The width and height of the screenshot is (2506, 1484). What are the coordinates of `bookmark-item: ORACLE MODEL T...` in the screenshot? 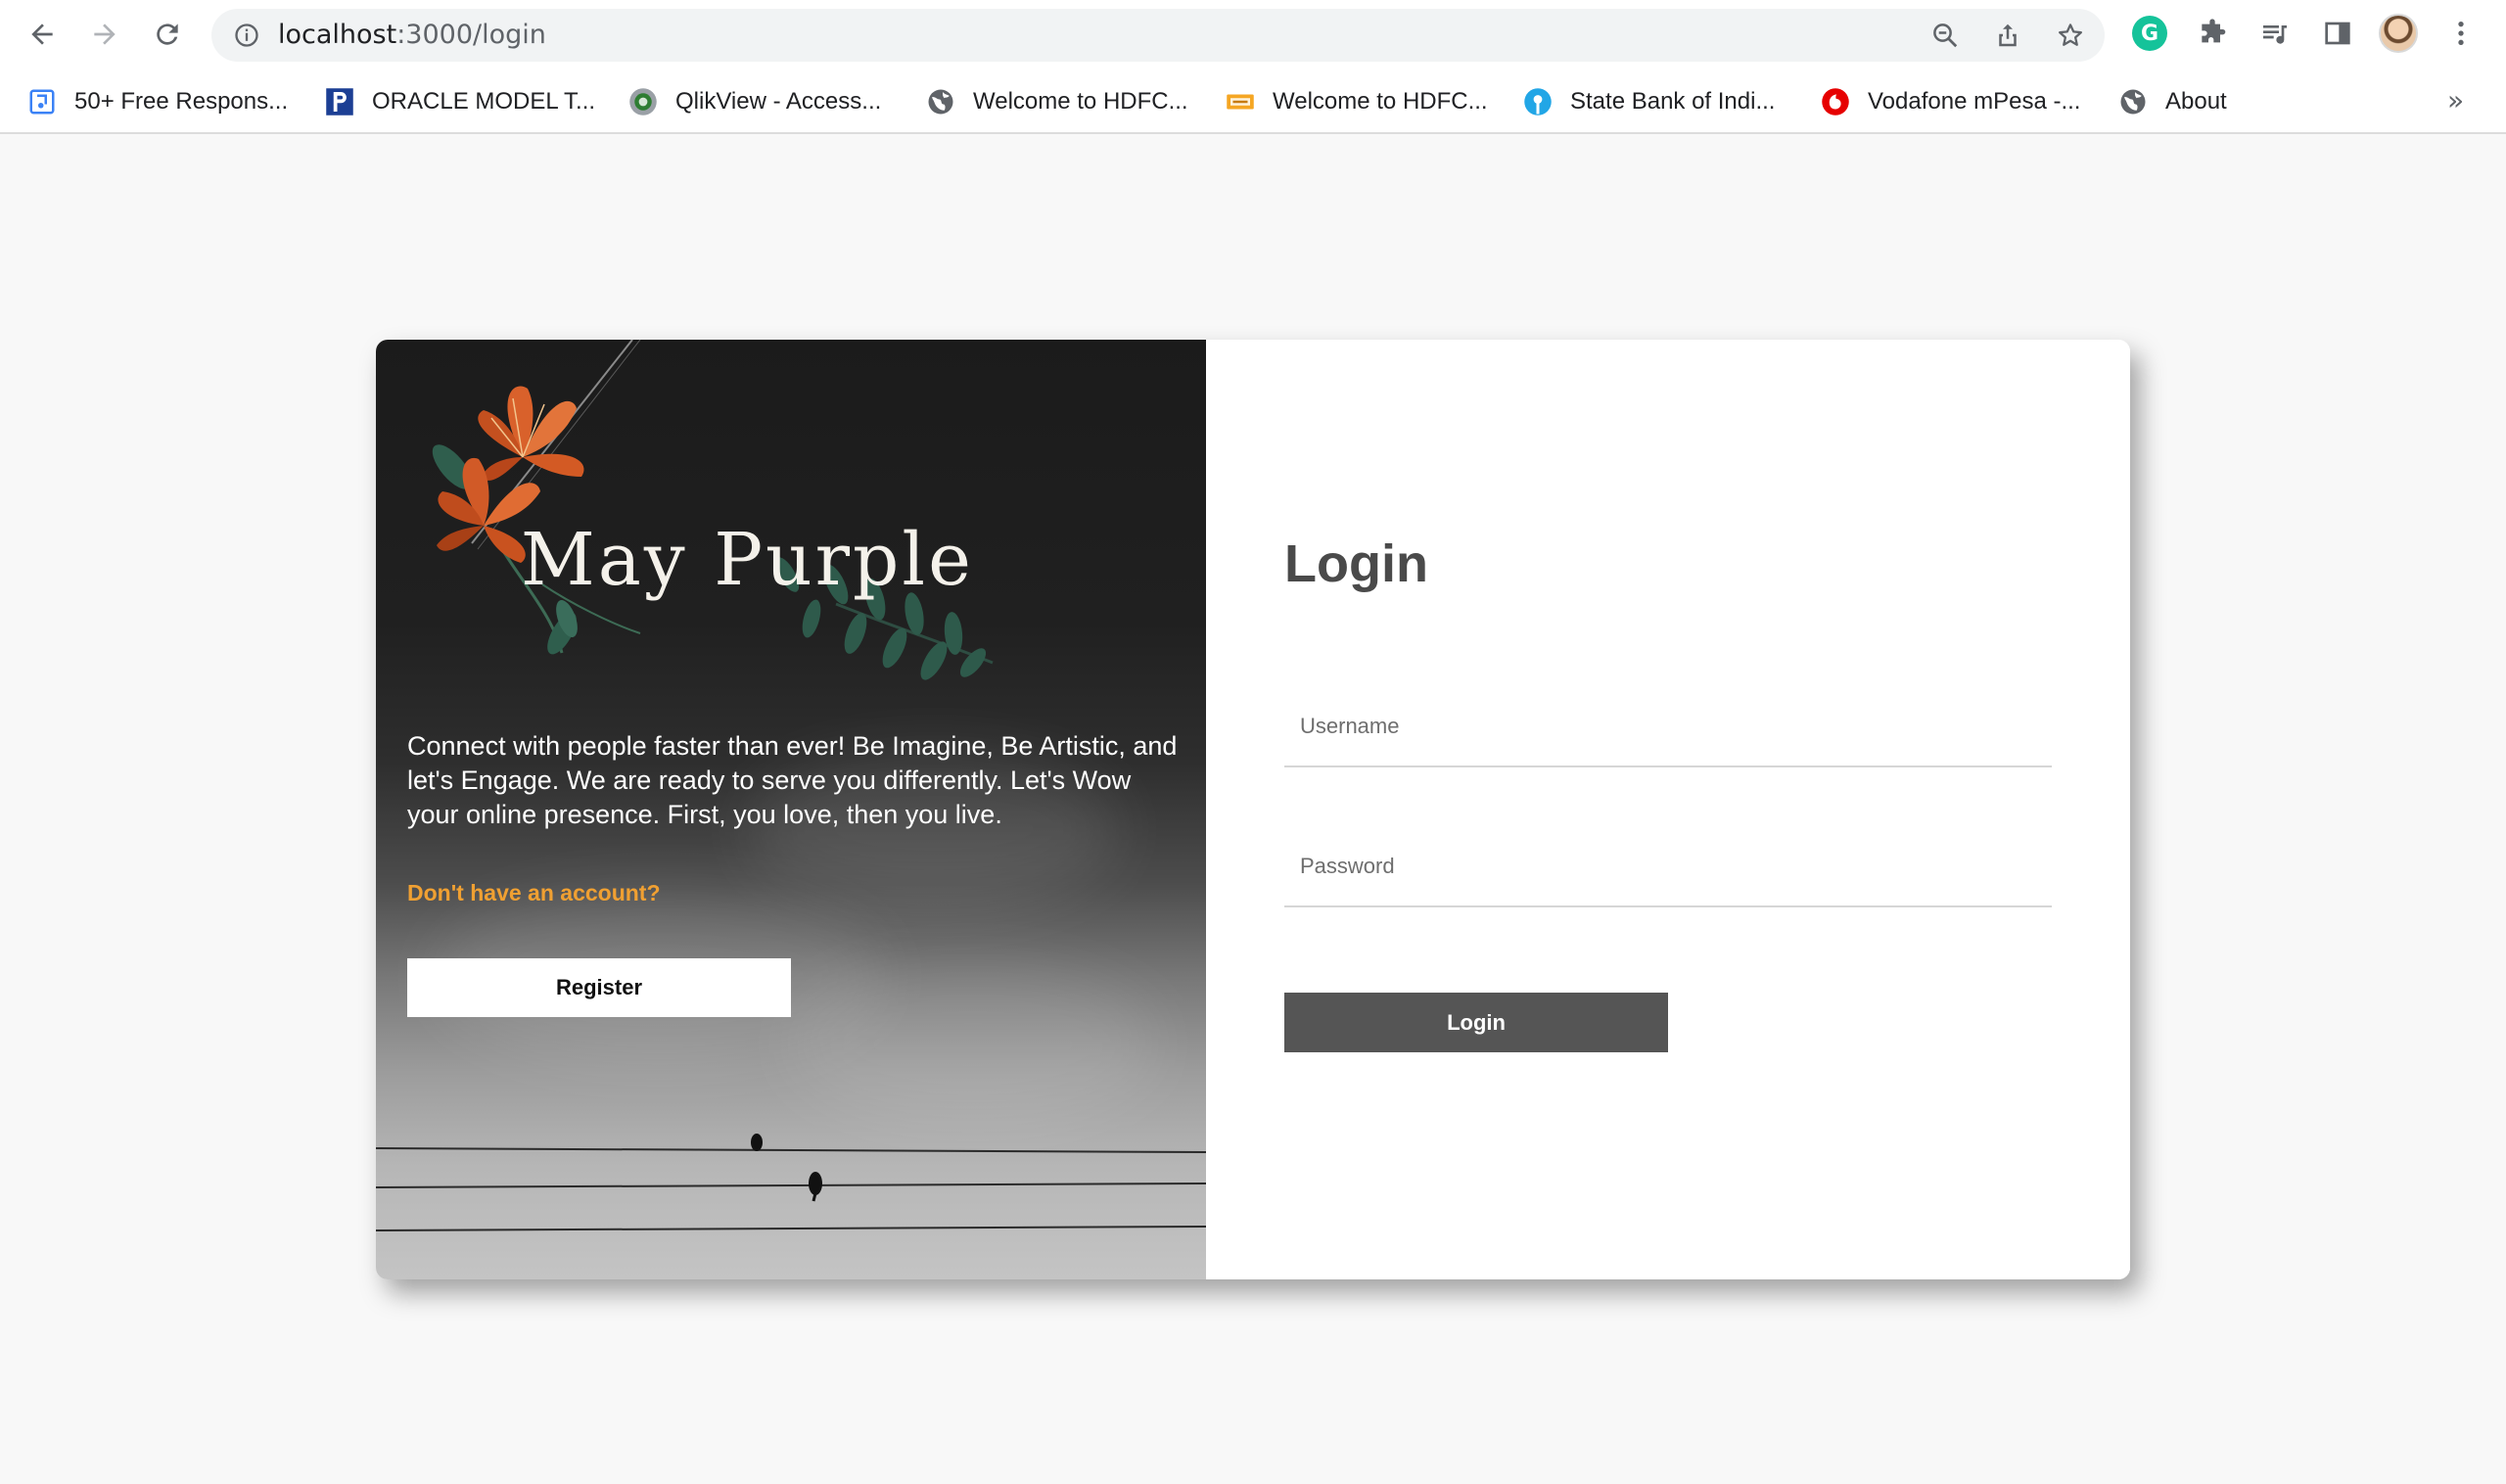 It's located at (460, 101).